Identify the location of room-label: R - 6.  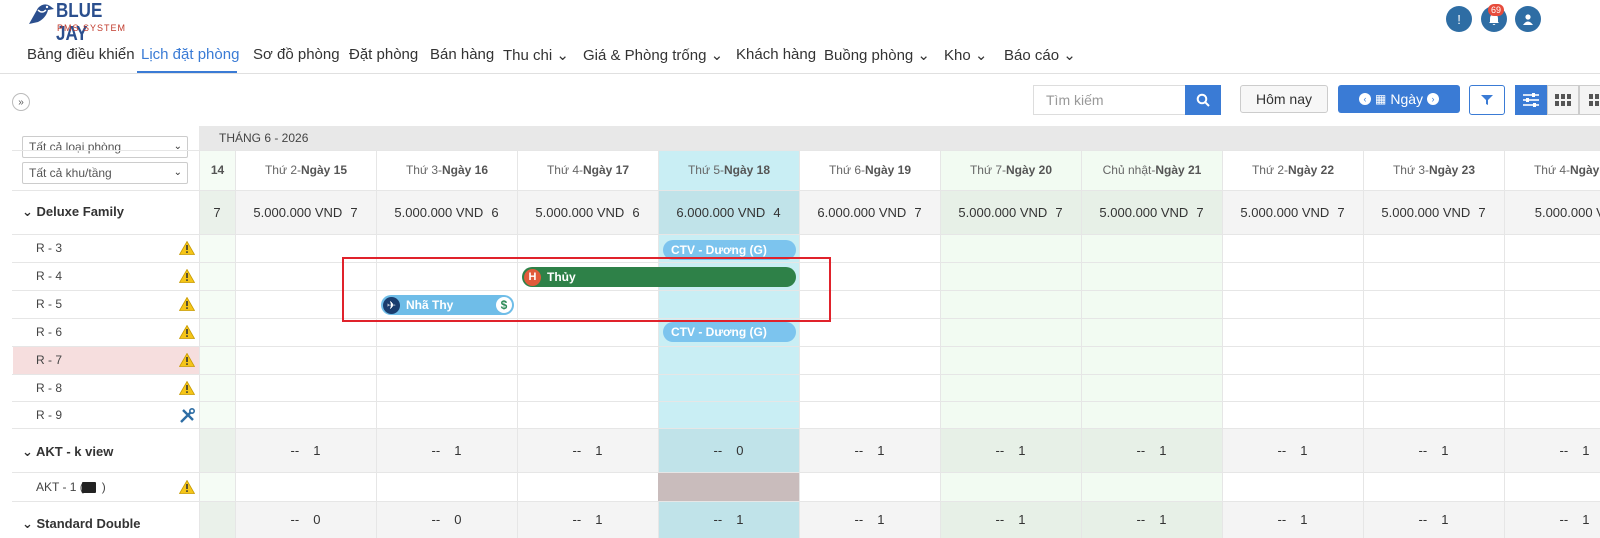
(49, 332).